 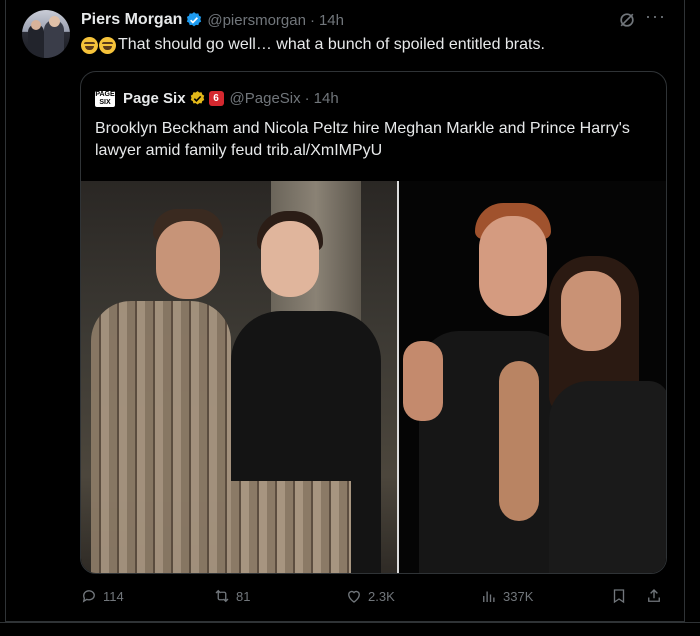 What do you see at coordinates (354, 596) in the screenshot?
I see `heart-icon` at bounding box center [354, 596].